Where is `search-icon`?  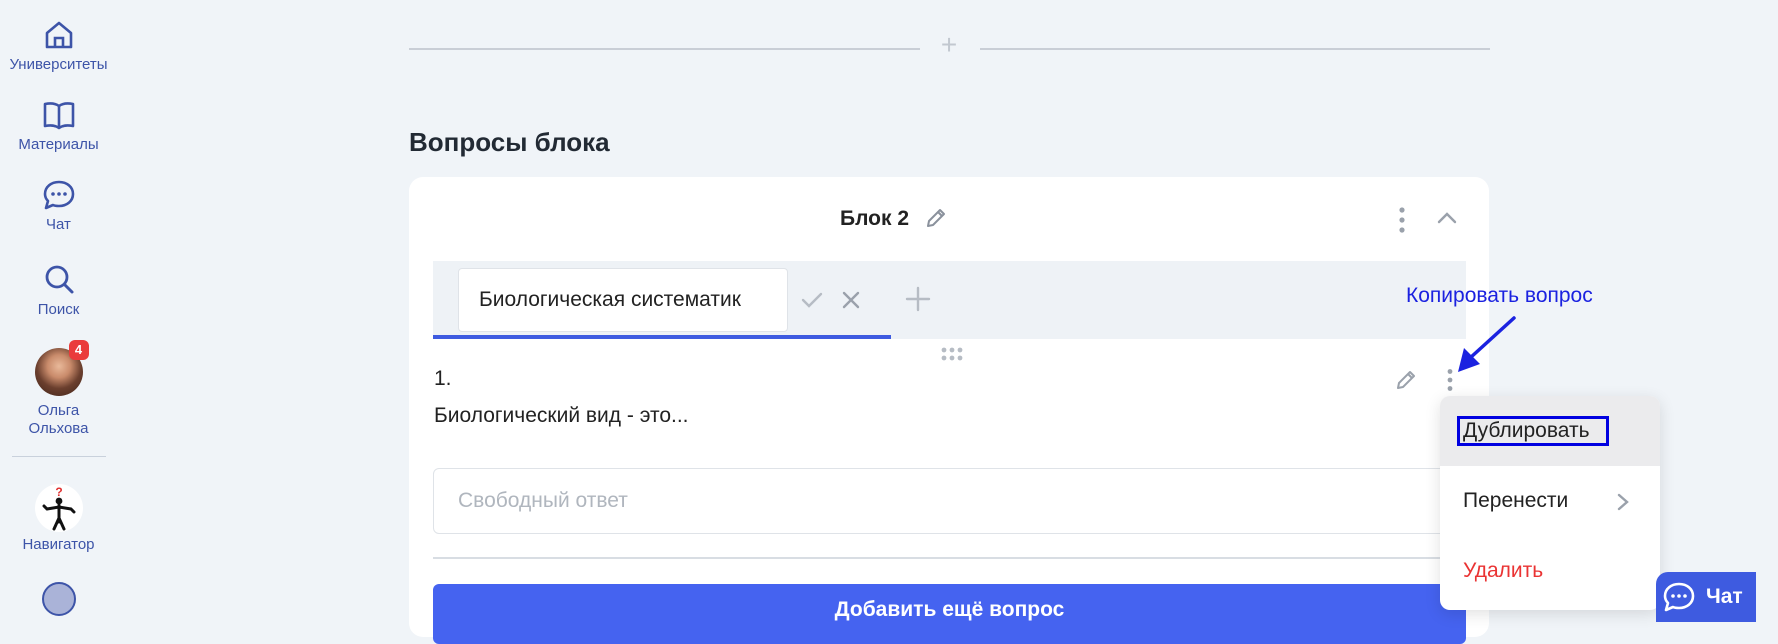 search-icon is located at coordinates (59, 279).